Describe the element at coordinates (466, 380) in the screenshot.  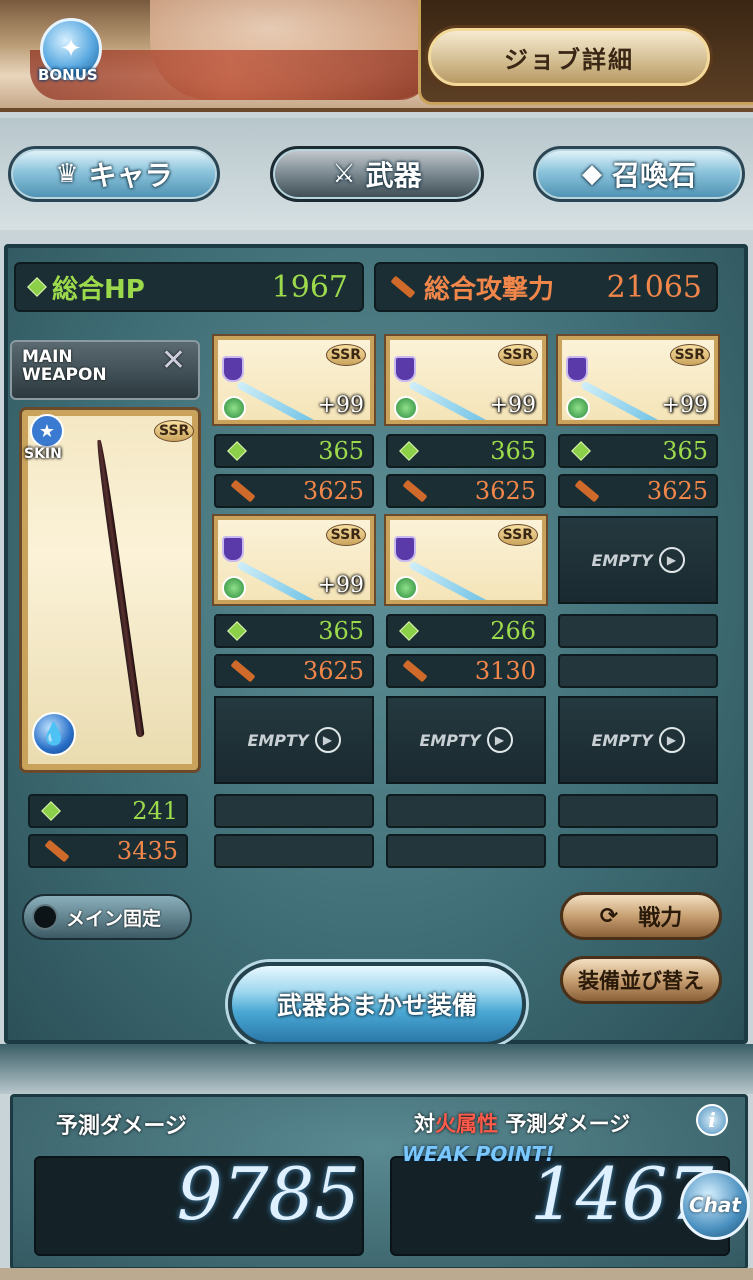
I see `weapon-card-2: SSR +99` at that location.